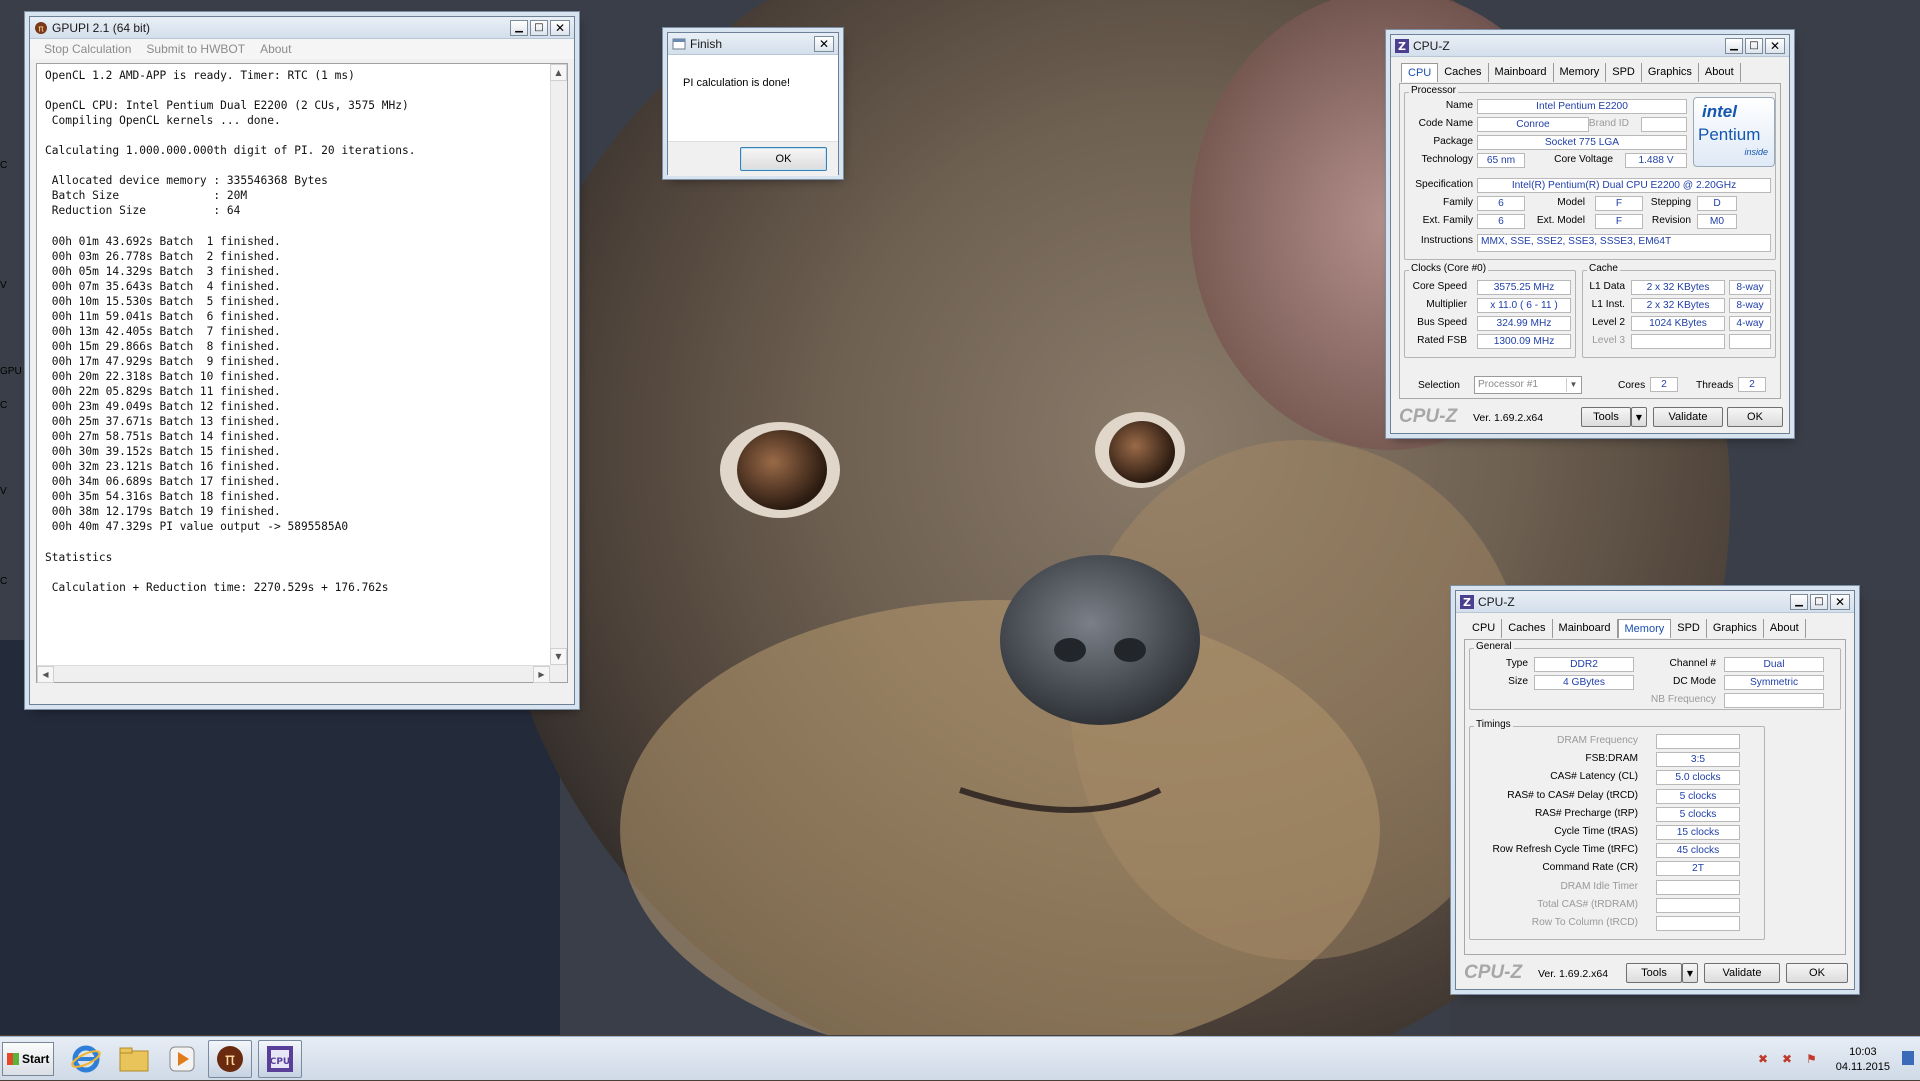  I want to click on instructions-label: Instructions, so click(1446, 240).